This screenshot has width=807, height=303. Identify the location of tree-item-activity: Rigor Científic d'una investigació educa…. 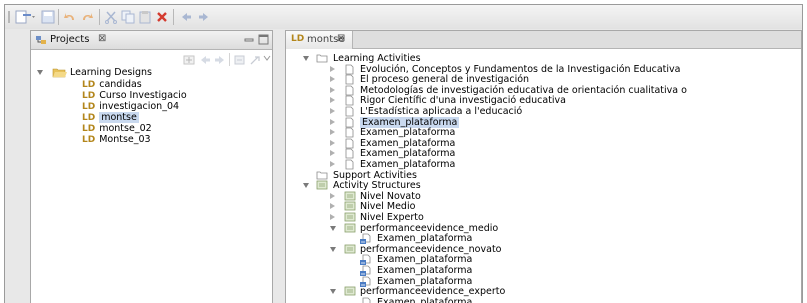
(543, 100).